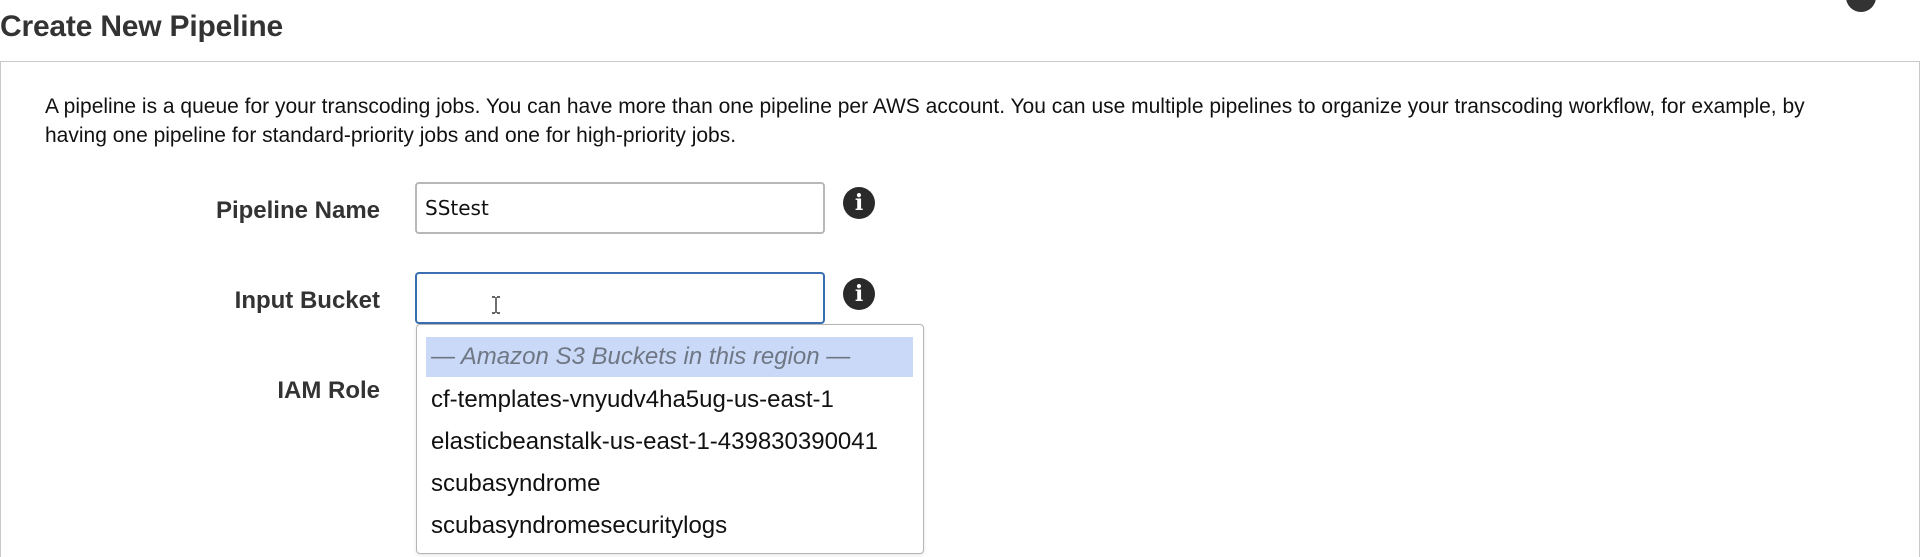 The height and width of the screenshot is (557, 1920). What do you see at coordinates (328, 390) in the screenshot?
I see `iam-role-label: IAM Role` at bounding box center [328, 390].